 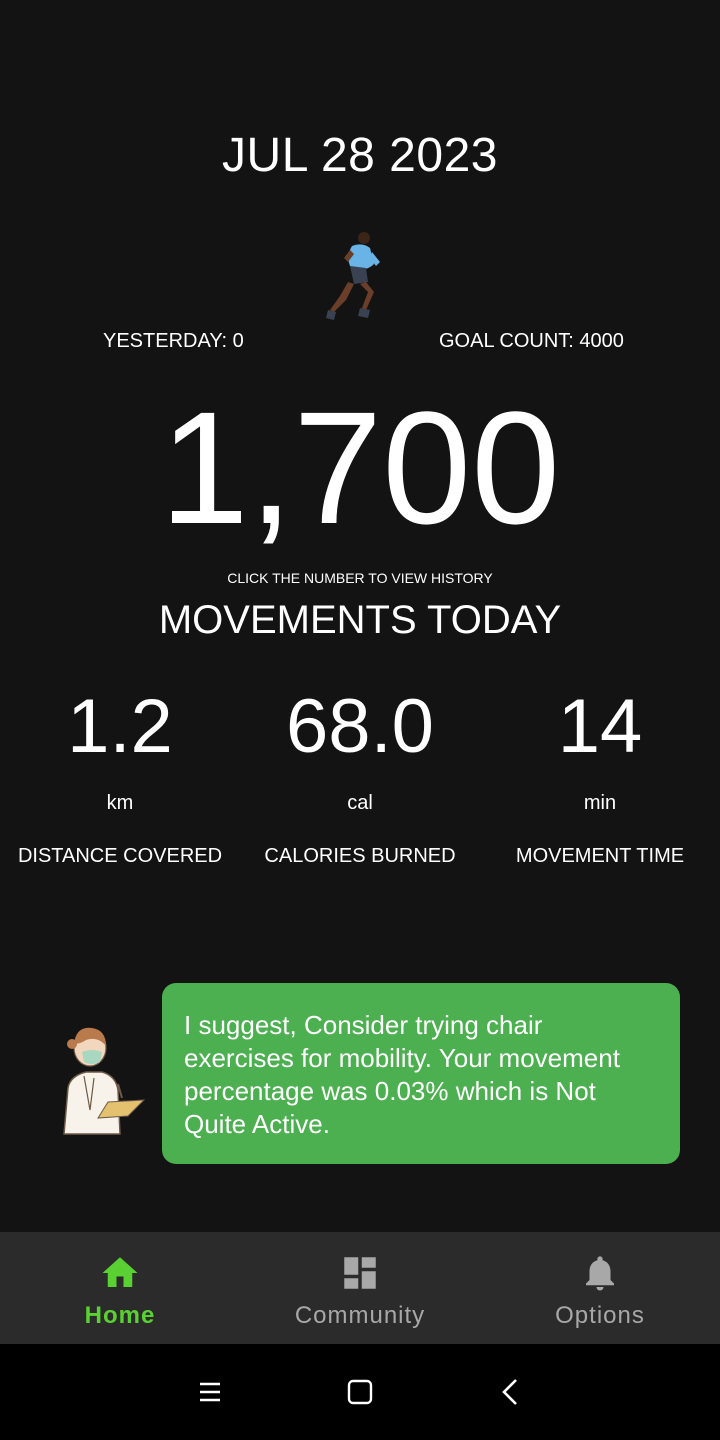 I want to click on movement-time-unit: min, so click(x=600, y=803).